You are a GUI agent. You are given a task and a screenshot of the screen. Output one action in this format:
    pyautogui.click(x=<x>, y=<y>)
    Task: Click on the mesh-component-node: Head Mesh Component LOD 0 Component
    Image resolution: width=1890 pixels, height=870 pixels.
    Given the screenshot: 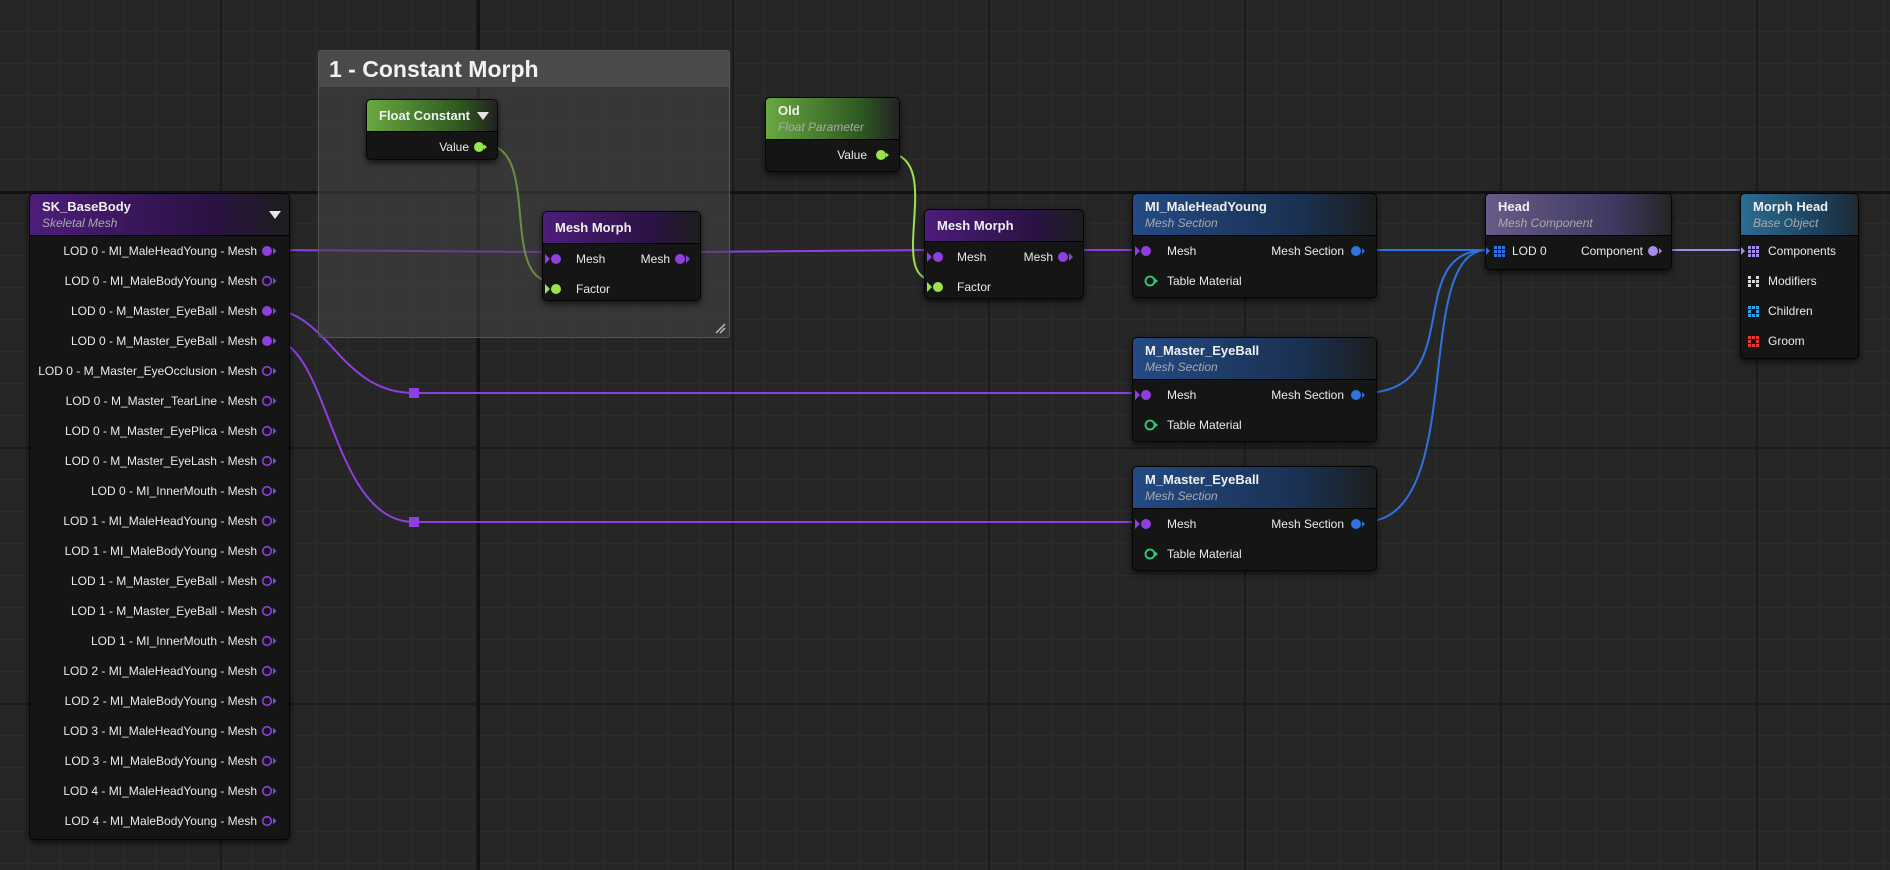 What is the action you would take?
    pyautogui.click(x=1578, y=231)
    